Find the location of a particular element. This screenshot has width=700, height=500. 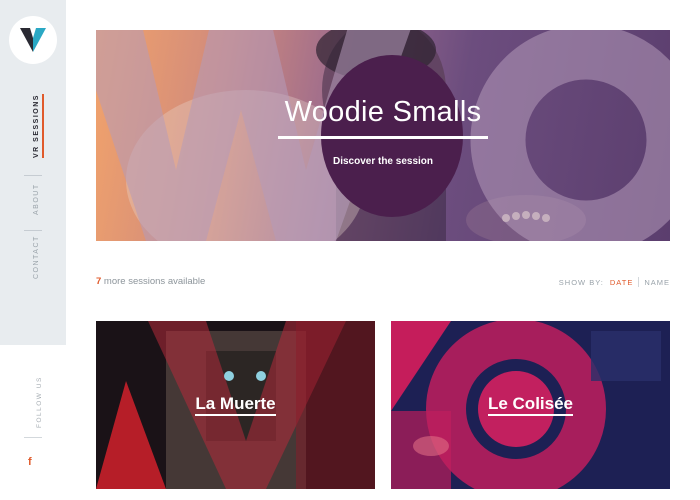

nav-vr-sessions: VR SESSIONS is located at coordinates (36, 126).